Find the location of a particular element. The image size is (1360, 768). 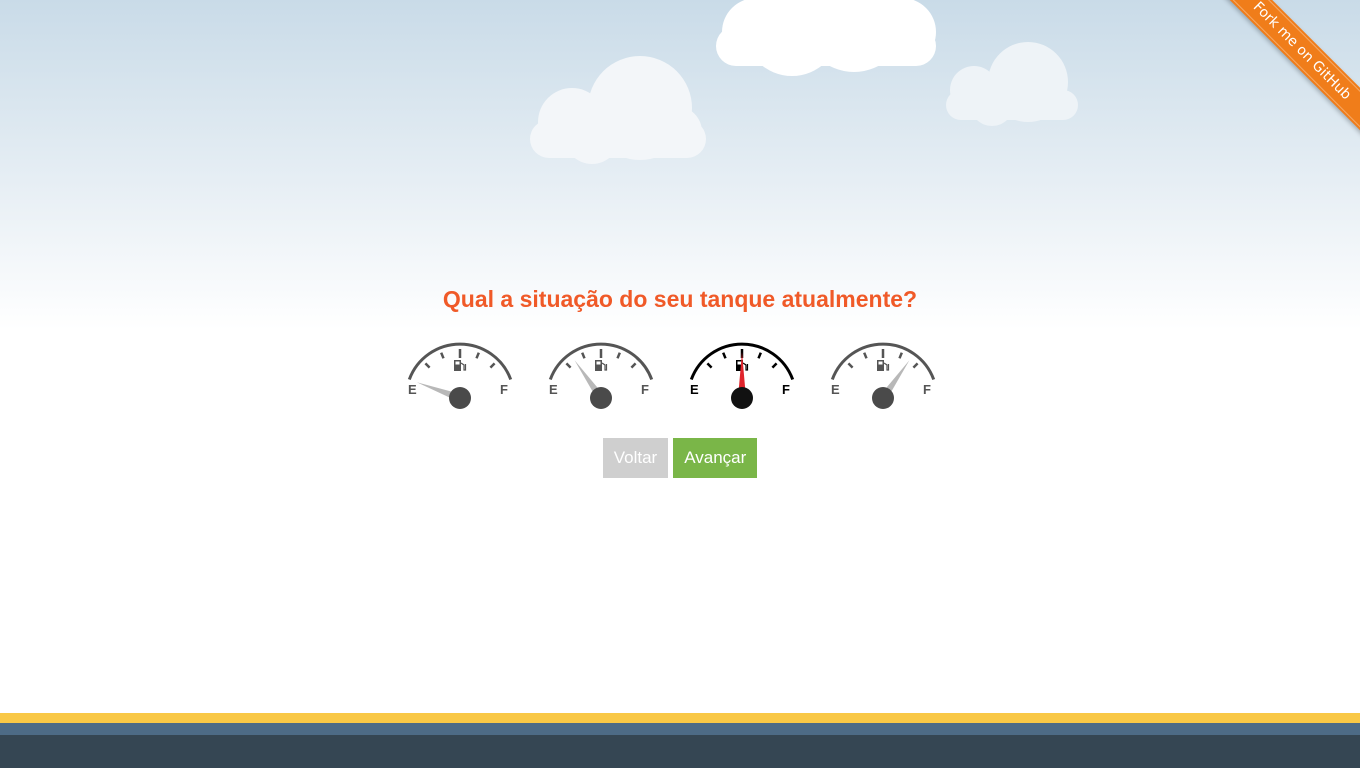

fuel-gauge-option-2: EF is located at coordinates (601, 376).